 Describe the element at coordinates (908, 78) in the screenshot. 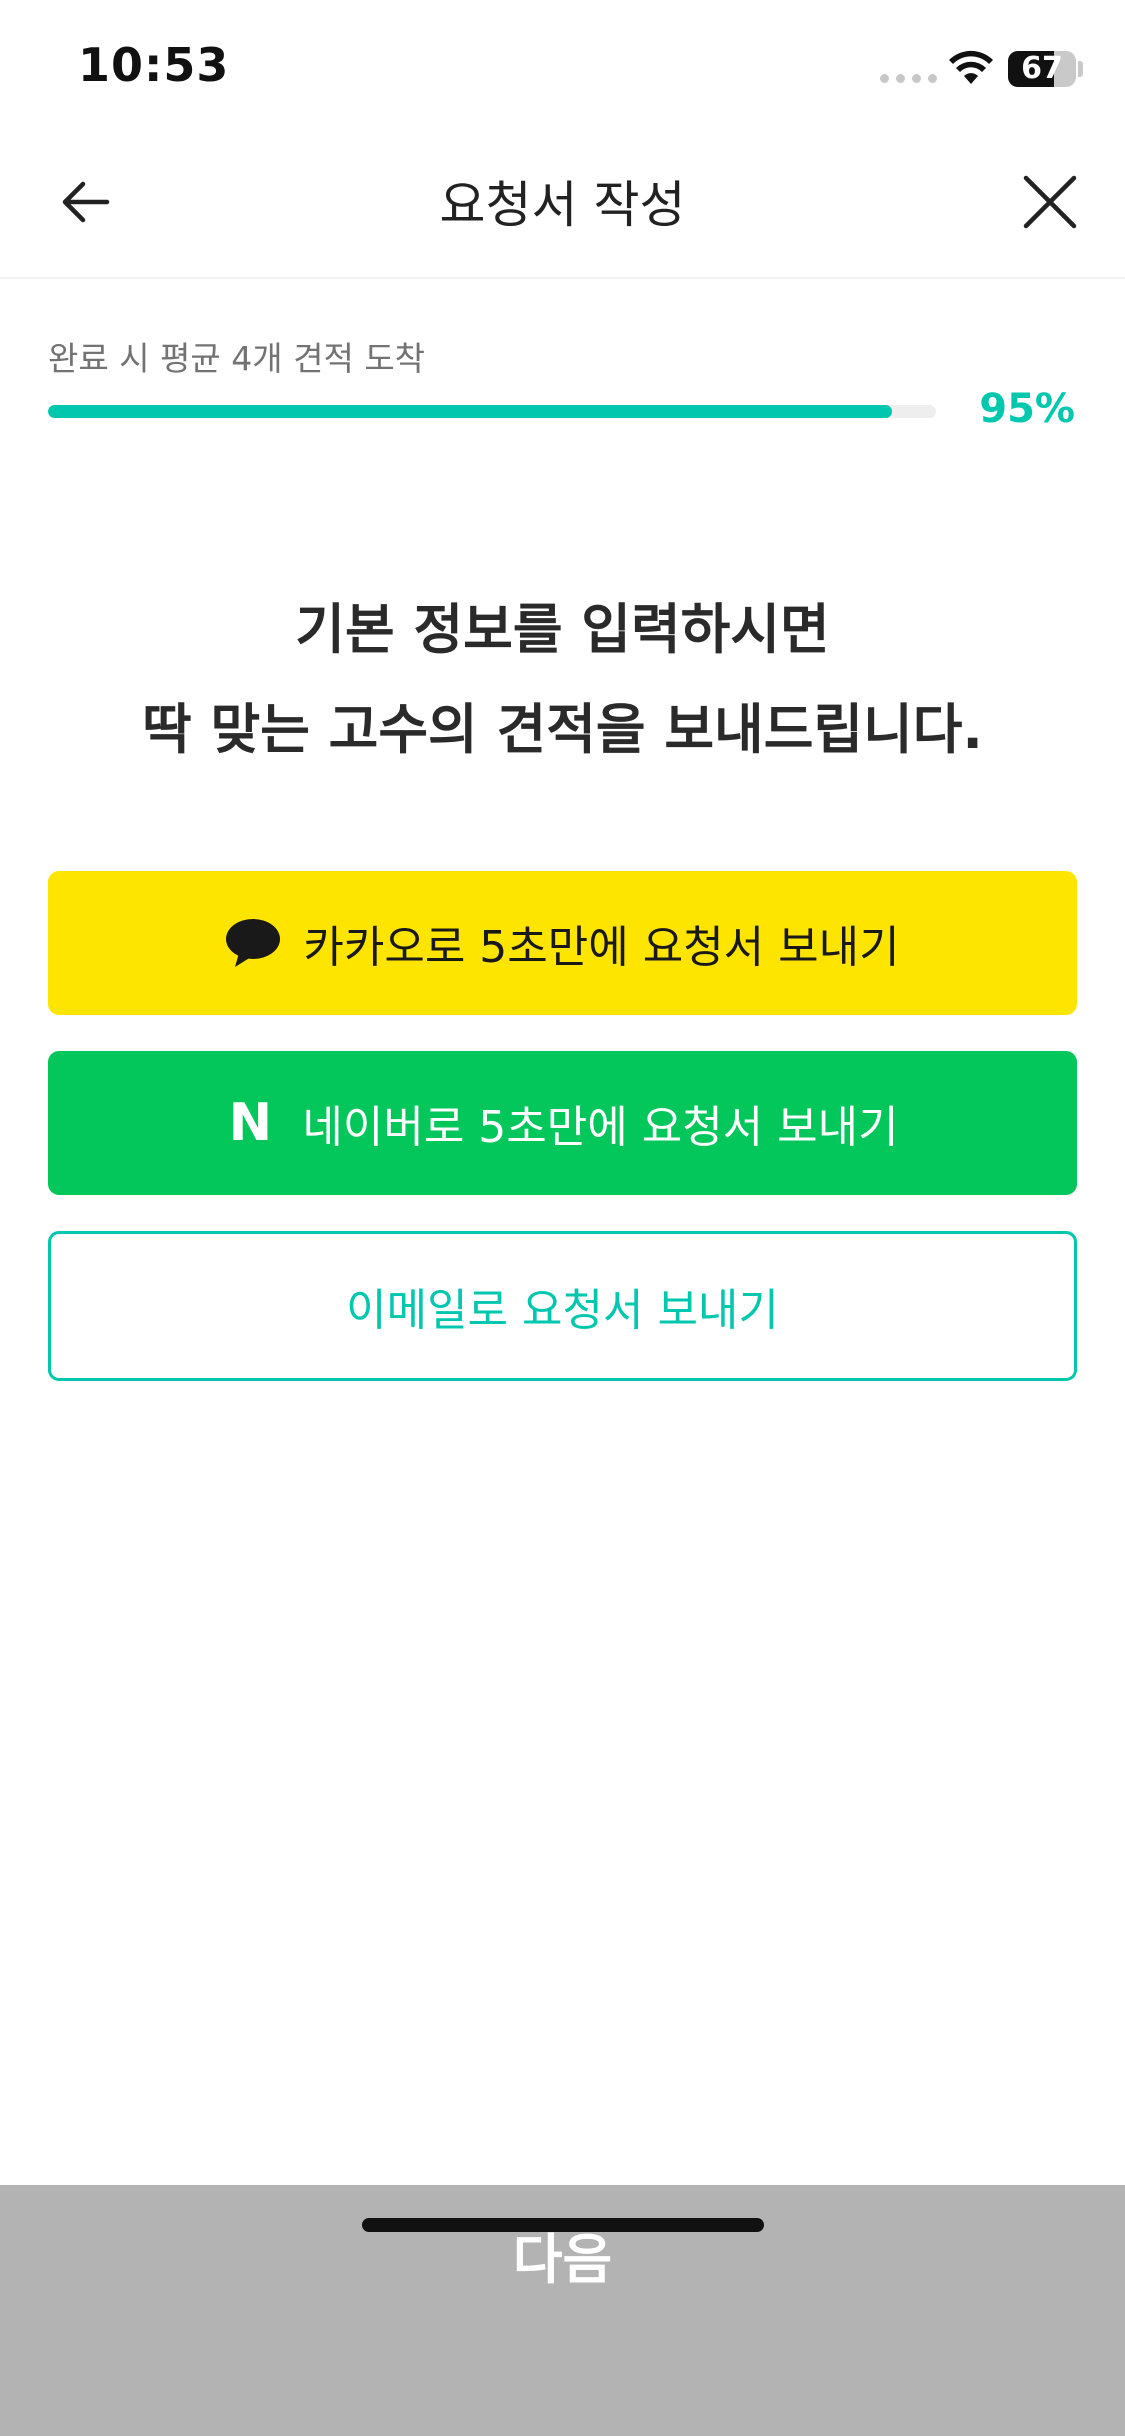

I see `cellular-signal-icon` at that location.